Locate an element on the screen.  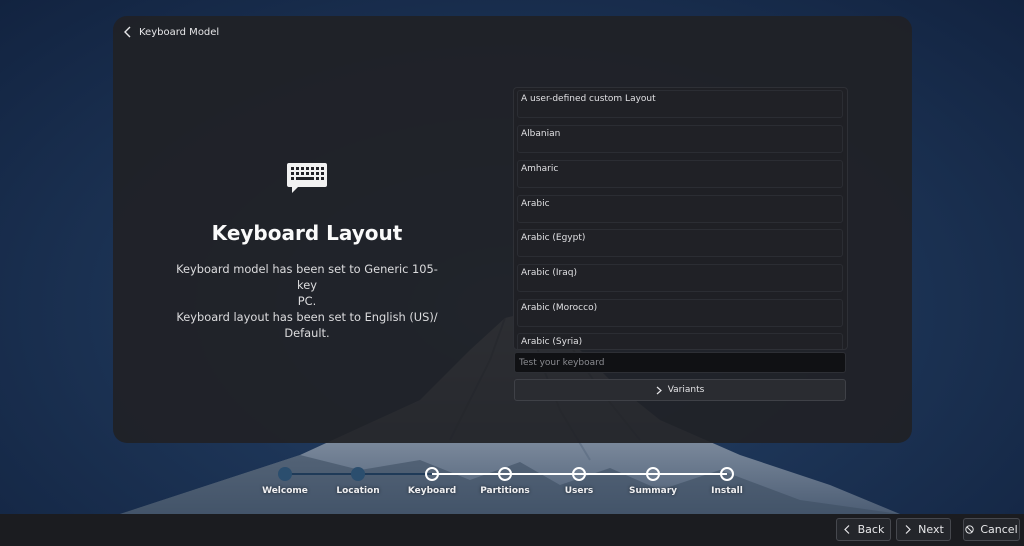
layout-item-label: Arabic (Egypt) is located at coordinates (553, 238).